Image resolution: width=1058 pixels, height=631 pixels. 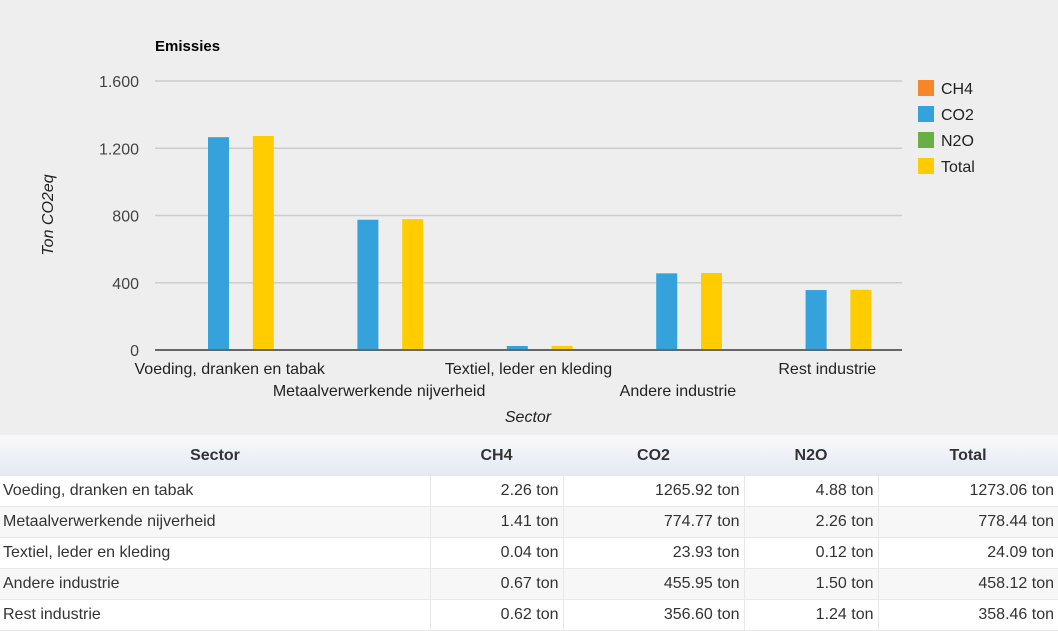 I want to click on legend-label: Total, so click(x=958, y=167).